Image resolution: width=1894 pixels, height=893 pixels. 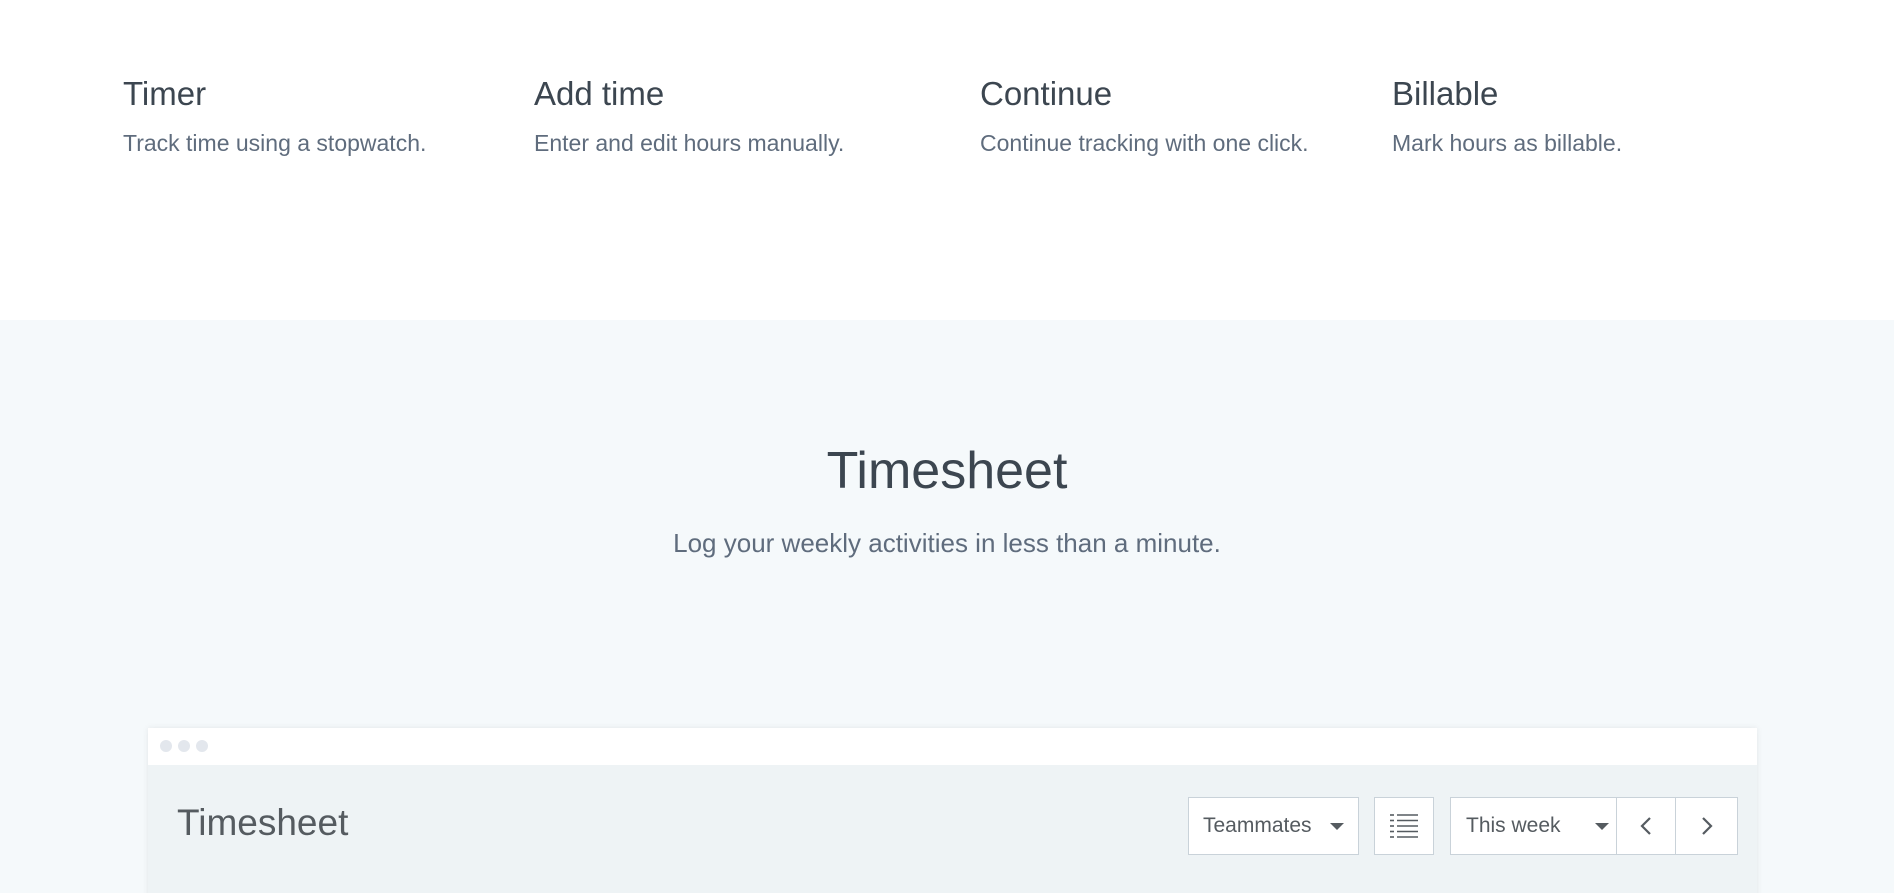 What do you see at coordinates (947, 471) in the screenshot?
I see `promo-title: Timesheet` at bounding box center [947, 471].